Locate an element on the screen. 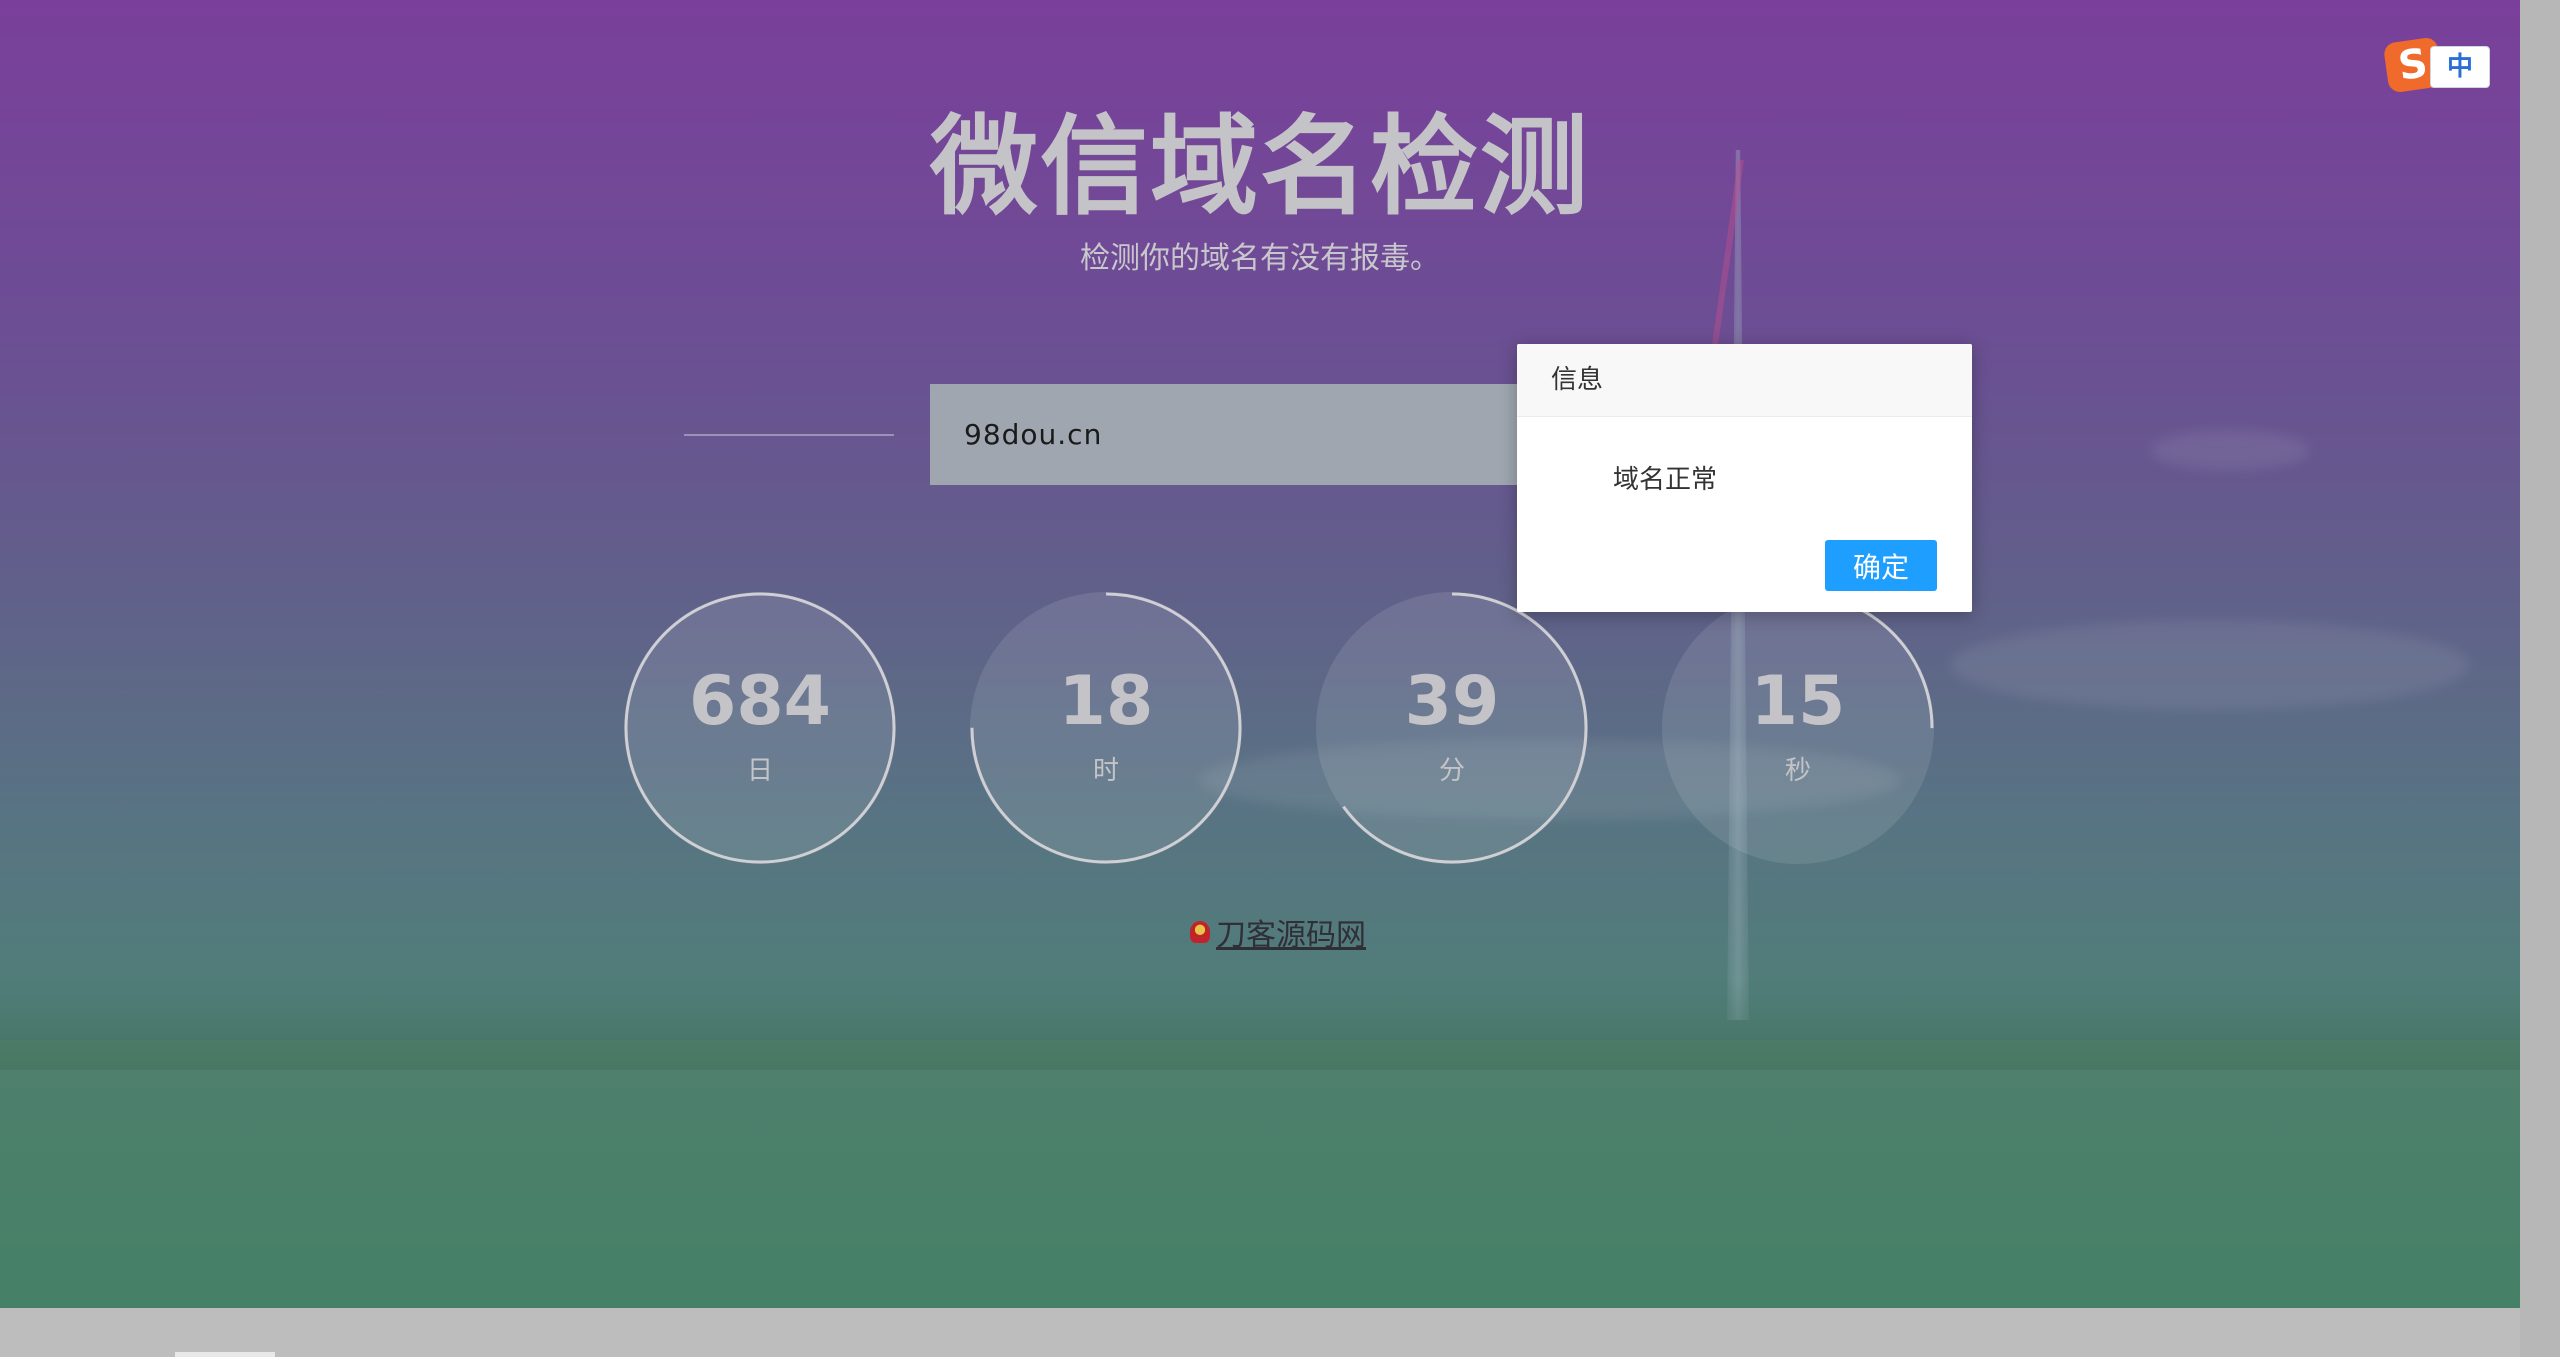 This screenshot has width=2560, height=1357. dialog-title: 信息 is located at coordinates (1744, 380).